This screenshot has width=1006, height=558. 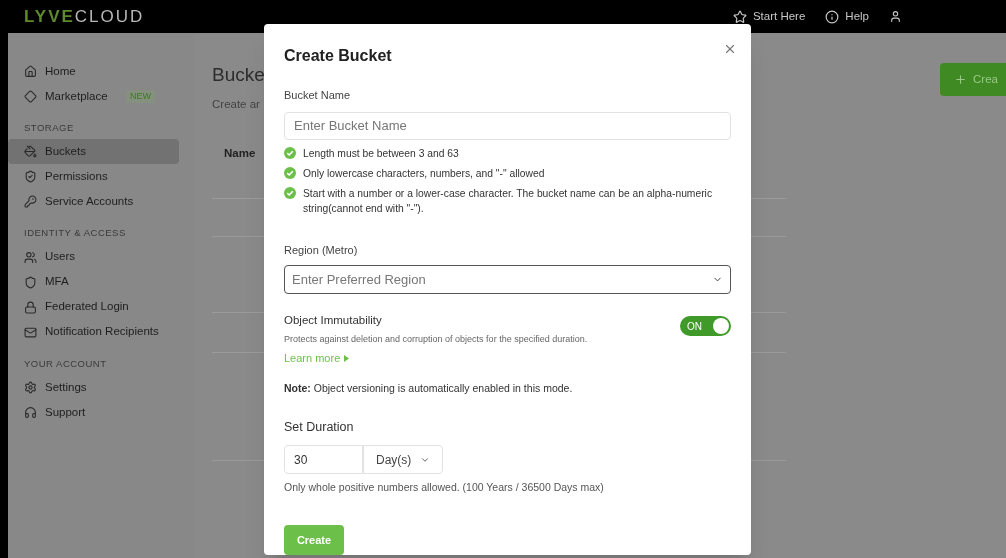 What do you see at coordinates (30, 412) in the screenshot?
I see `headset-icon` at bounding box center [30, 412].